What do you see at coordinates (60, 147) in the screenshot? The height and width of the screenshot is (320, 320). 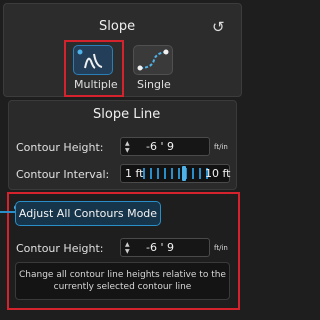 I see `contour-height-label: Contour Height:` at bounding box center [60, 147].